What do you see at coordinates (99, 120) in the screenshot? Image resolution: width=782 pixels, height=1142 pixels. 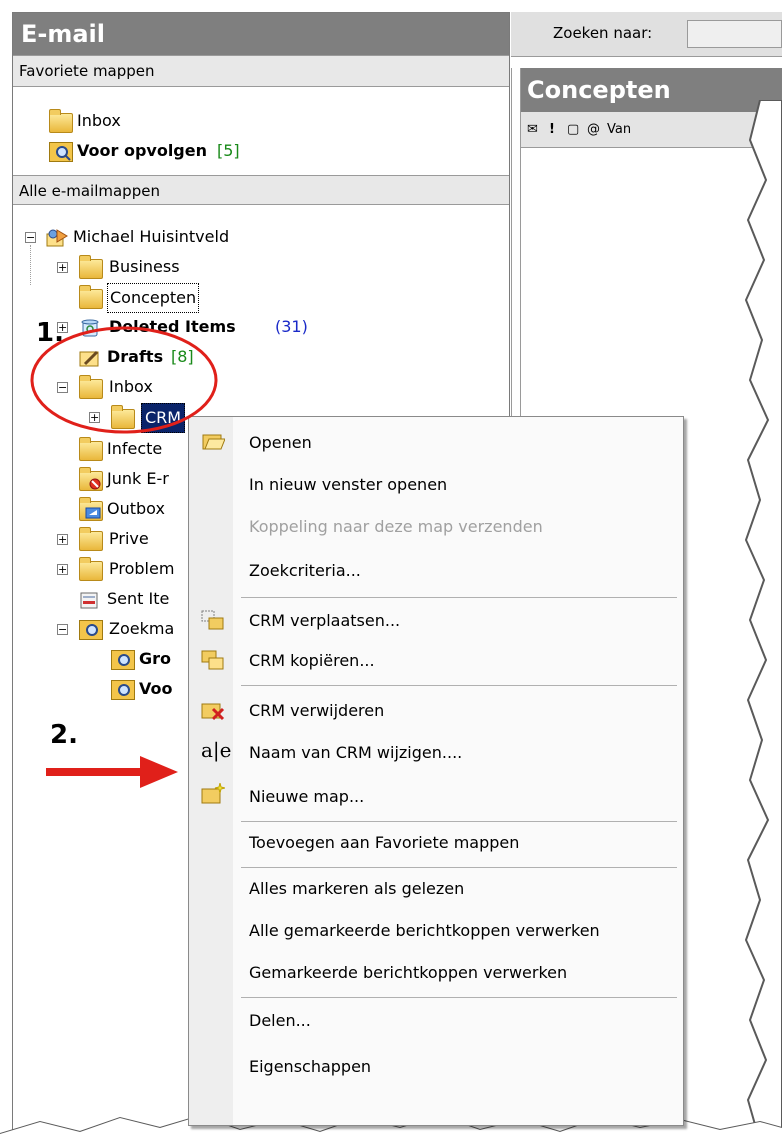 I see `favorite-label: Inbox` at bounding box center [99, 120].